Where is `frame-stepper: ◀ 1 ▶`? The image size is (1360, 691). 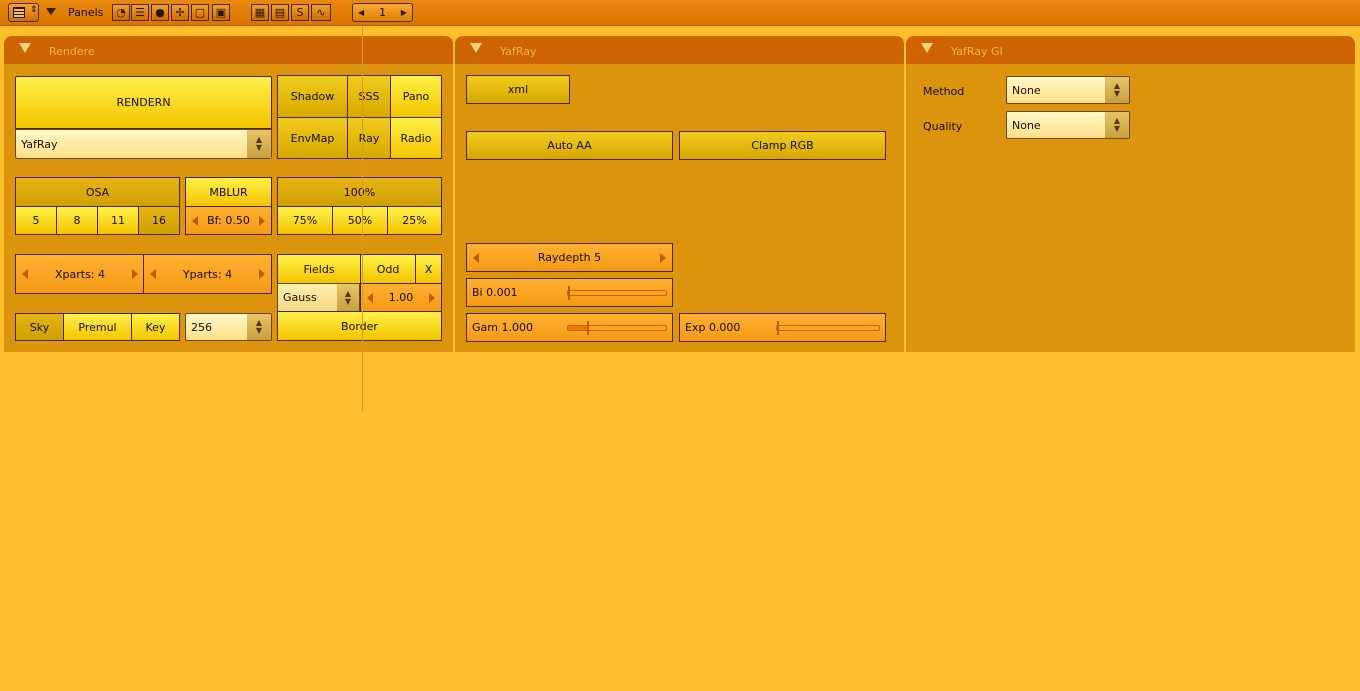 frame-stepper: ◀ 1 ▶ is located at coordinates (382, 12).